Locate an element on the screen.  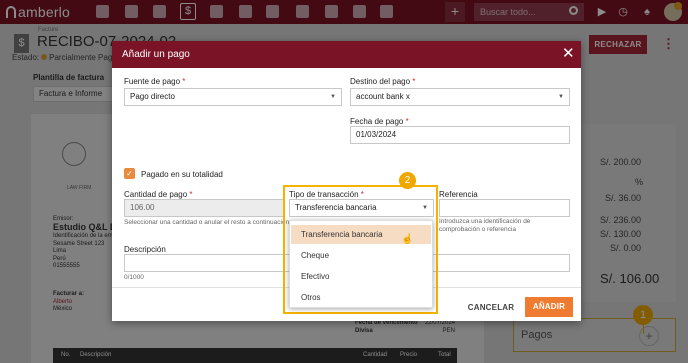
fuente-label: Fuente de pago * is located at coordinates (154, 81).